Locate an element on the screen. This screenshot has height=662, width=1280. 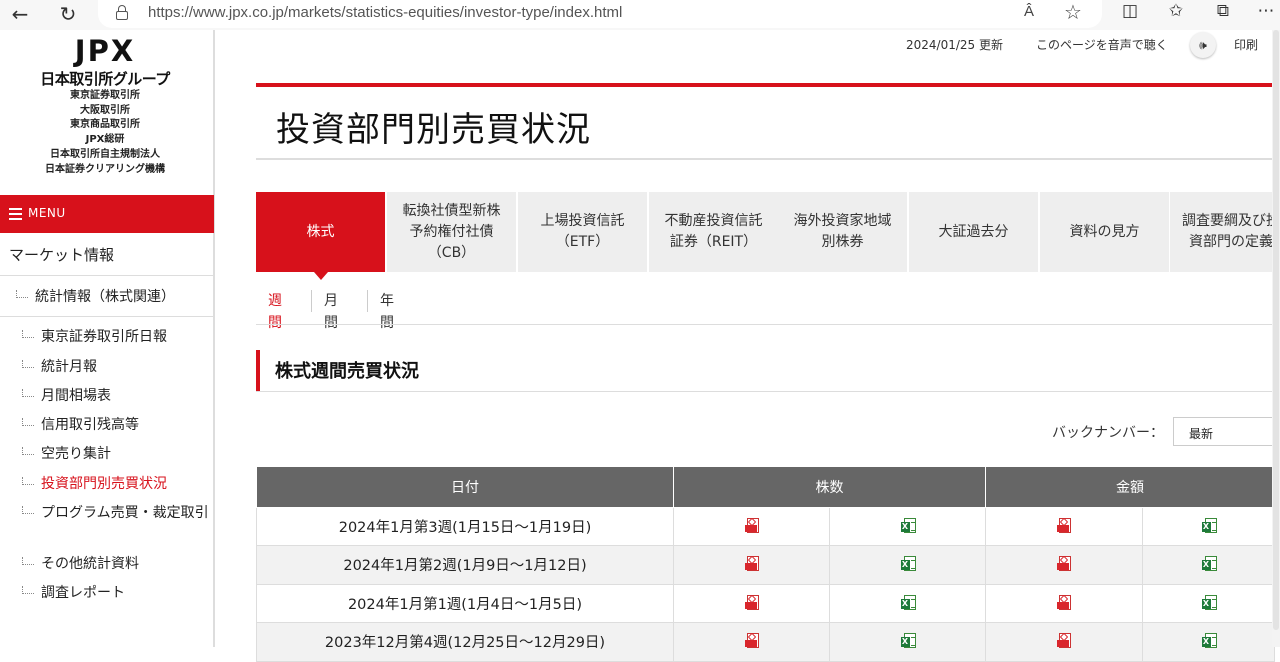
sidebar-item-program-trading: プログラム売買・裁定取引 is located at coordinates (117, 513).